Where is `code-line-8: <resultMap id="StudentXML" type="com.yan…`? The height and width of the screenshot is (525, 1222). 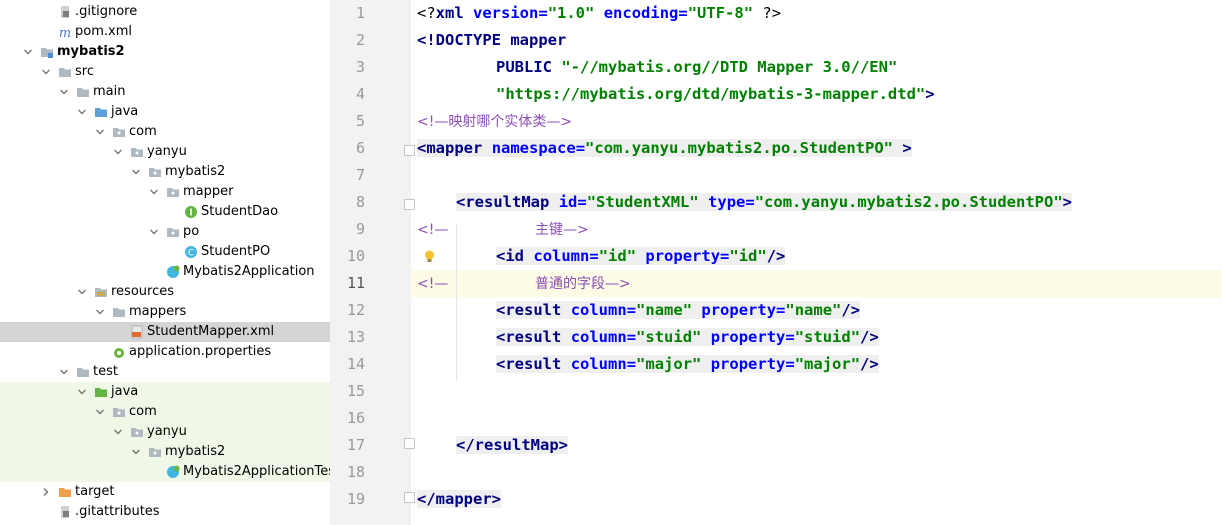 code-line-8: <resultMap id="StudentXML" type="com.yan… is located at coordinates (764, 202).